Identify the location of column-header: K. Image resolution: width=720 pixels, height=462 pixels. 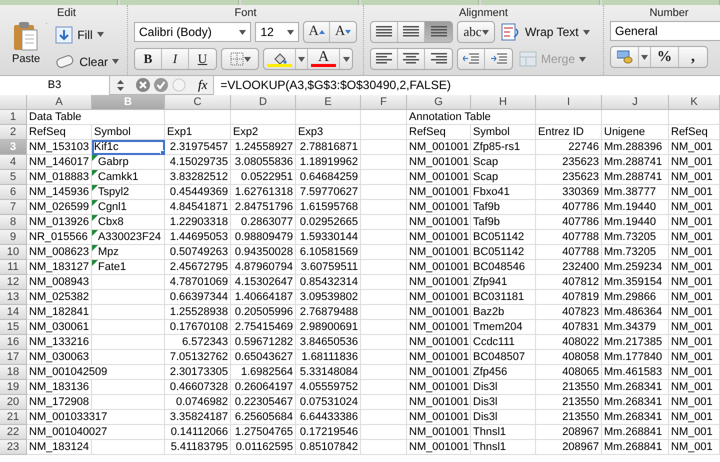
(694, 102).